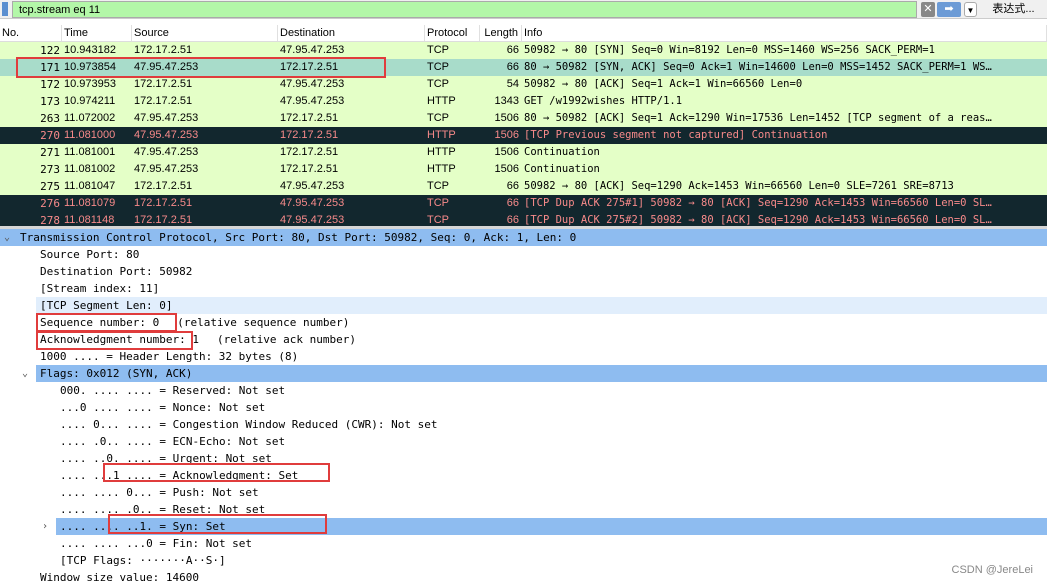 This screenshot has width=1047, height=586. Describe the element at coordinates (50, 50) in the screenshot. I see `packet-no: 122` at that location.